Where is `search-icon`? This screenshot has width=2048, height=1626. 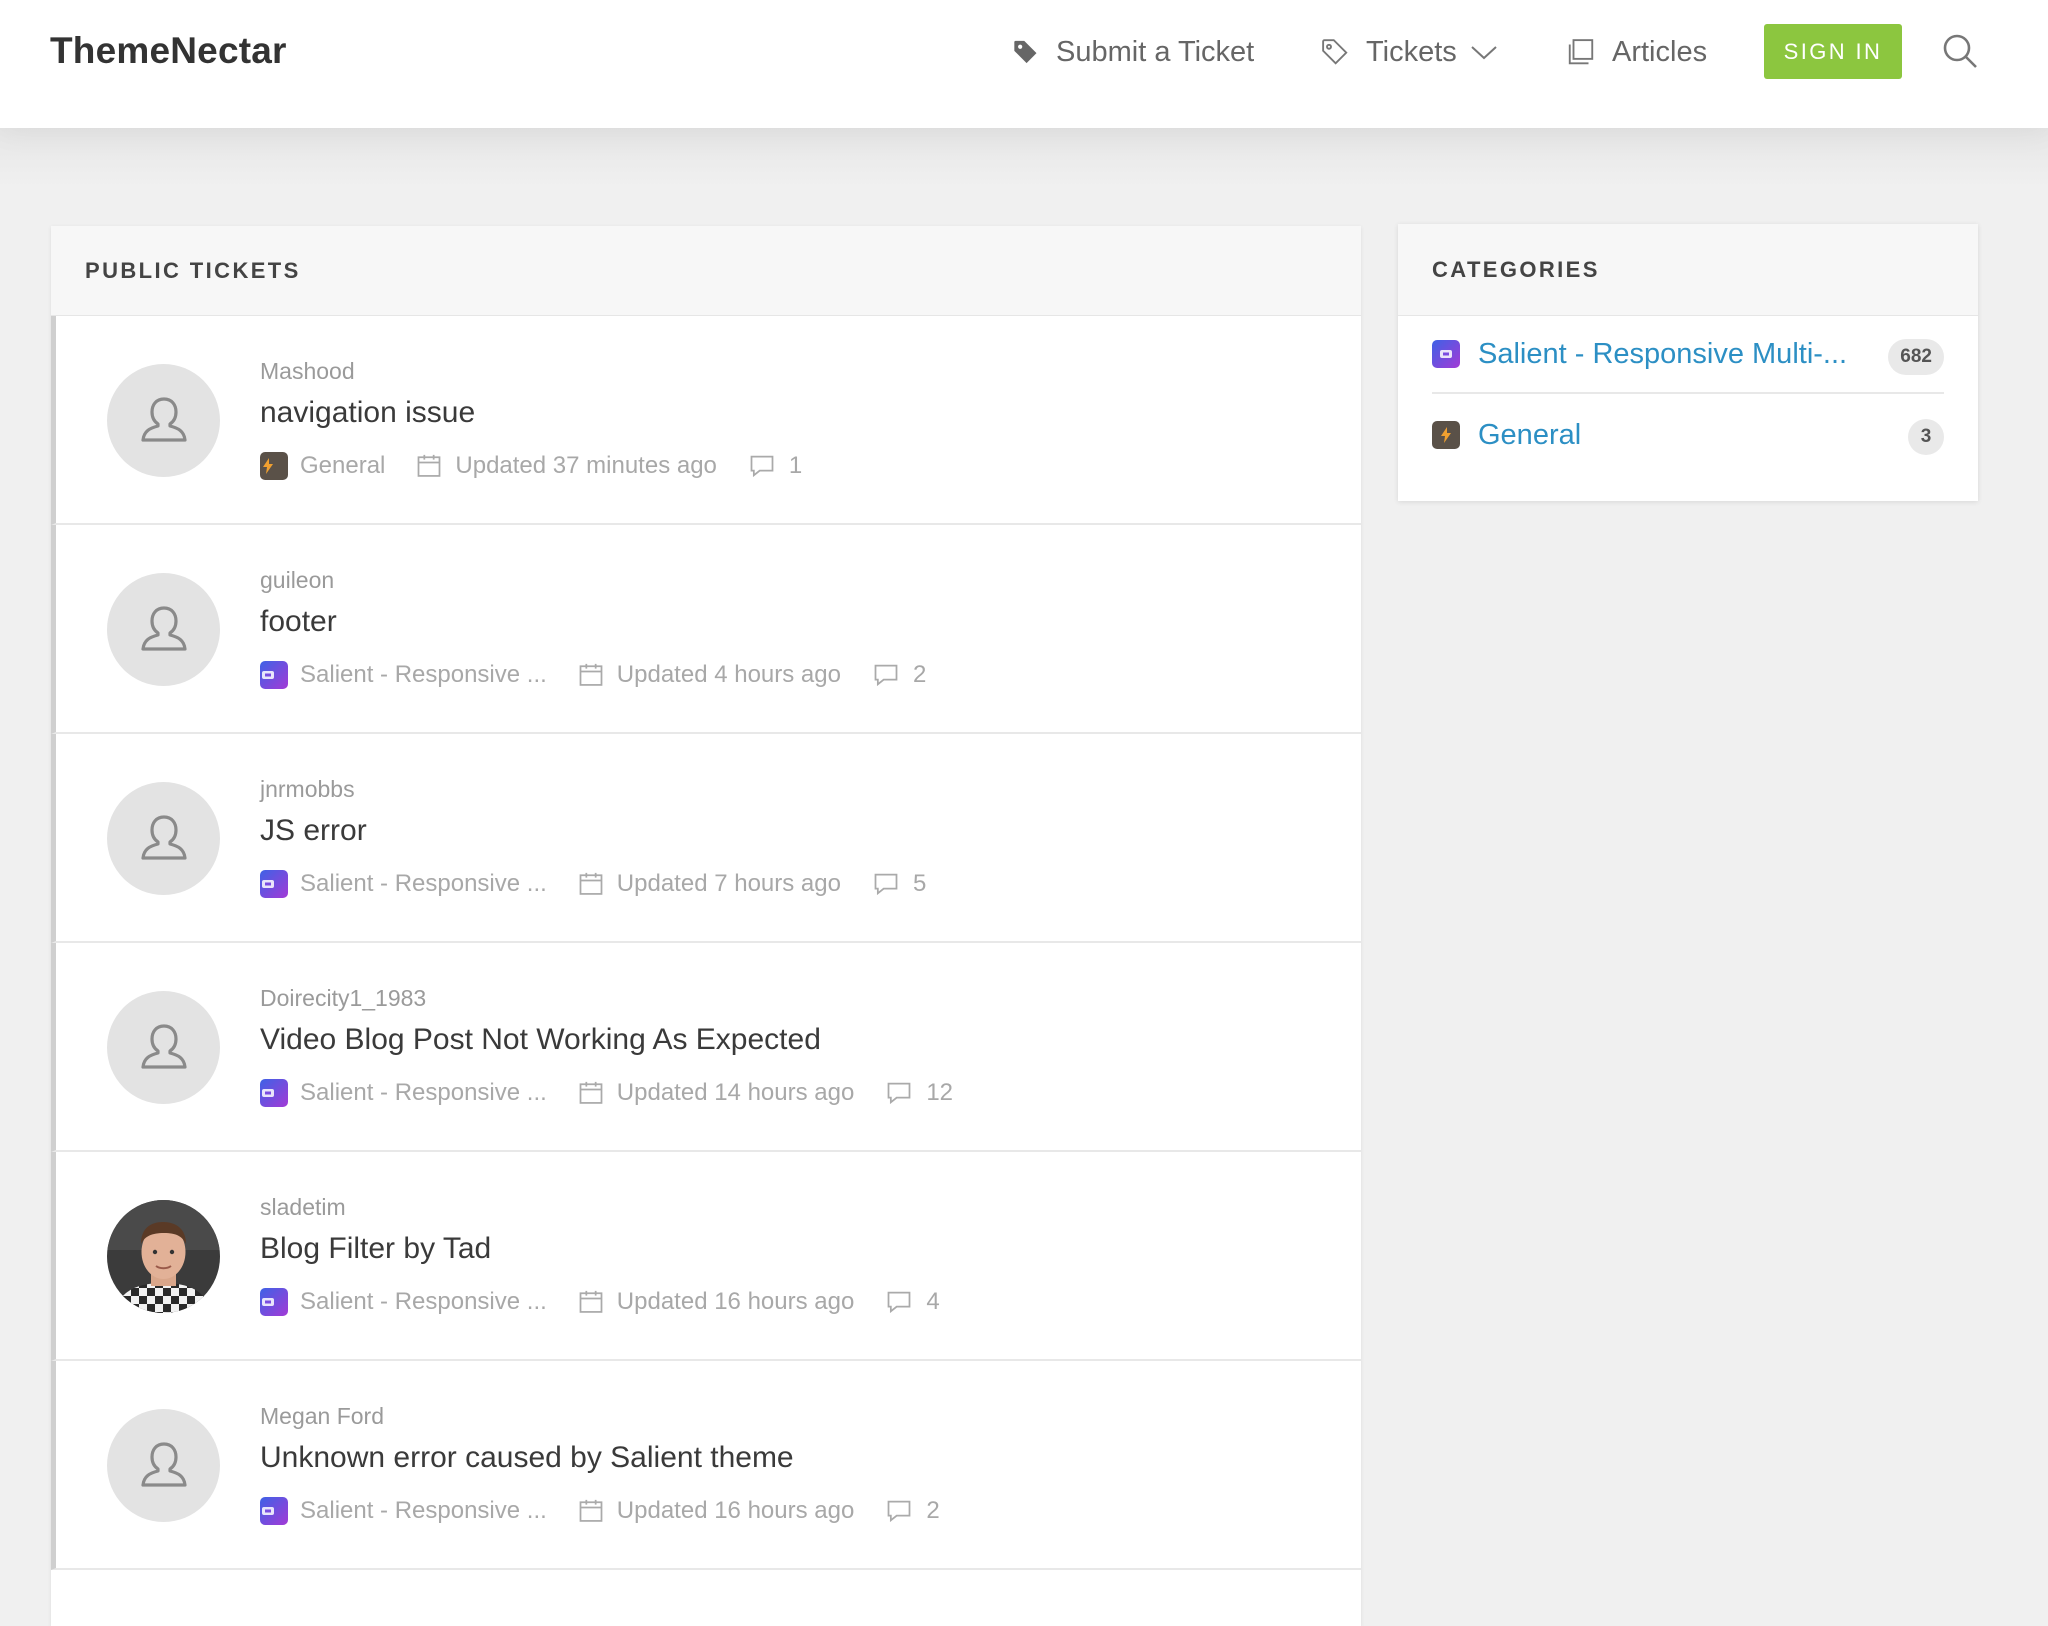 search-icon is located at coordinates (1960, 51).